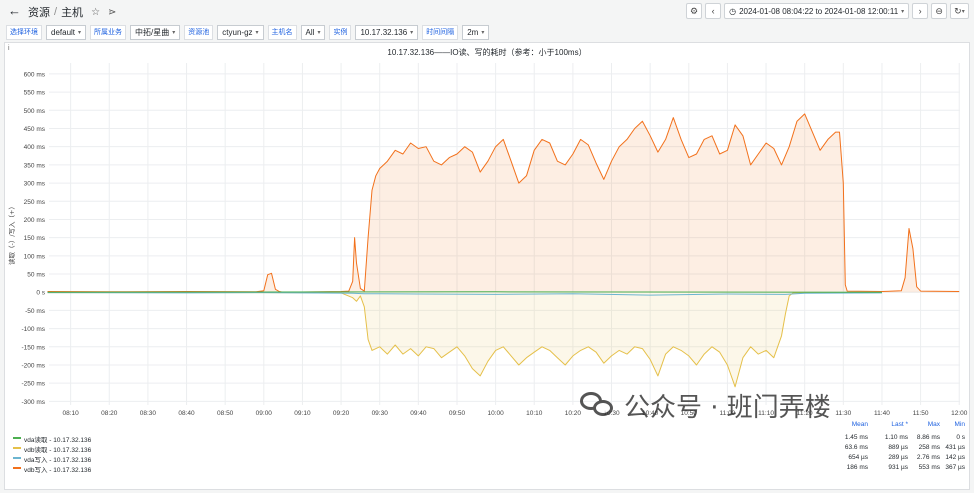 The image size is (974, 493). Describe the element at coordinates (34, 329) in the screenshot. I see `y-tick-label: -100 ms` at that location.